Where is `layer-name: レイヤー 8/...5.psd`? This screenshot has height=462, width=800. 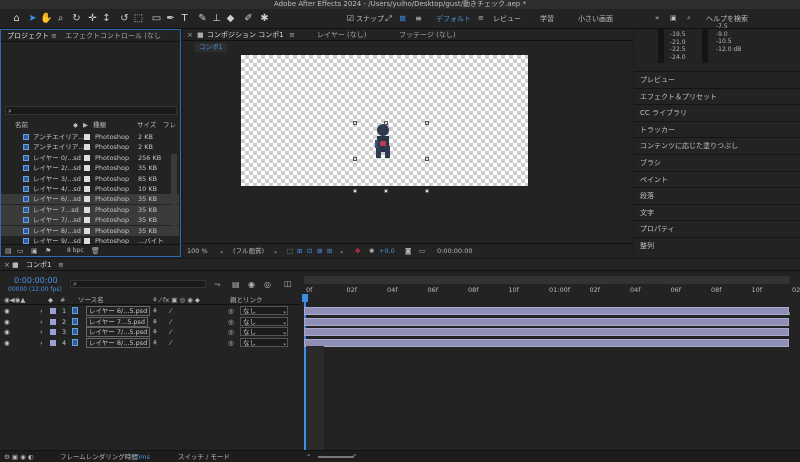 layer-name: レイヤー 8/...5.psd is located at coordinates (118, 342).